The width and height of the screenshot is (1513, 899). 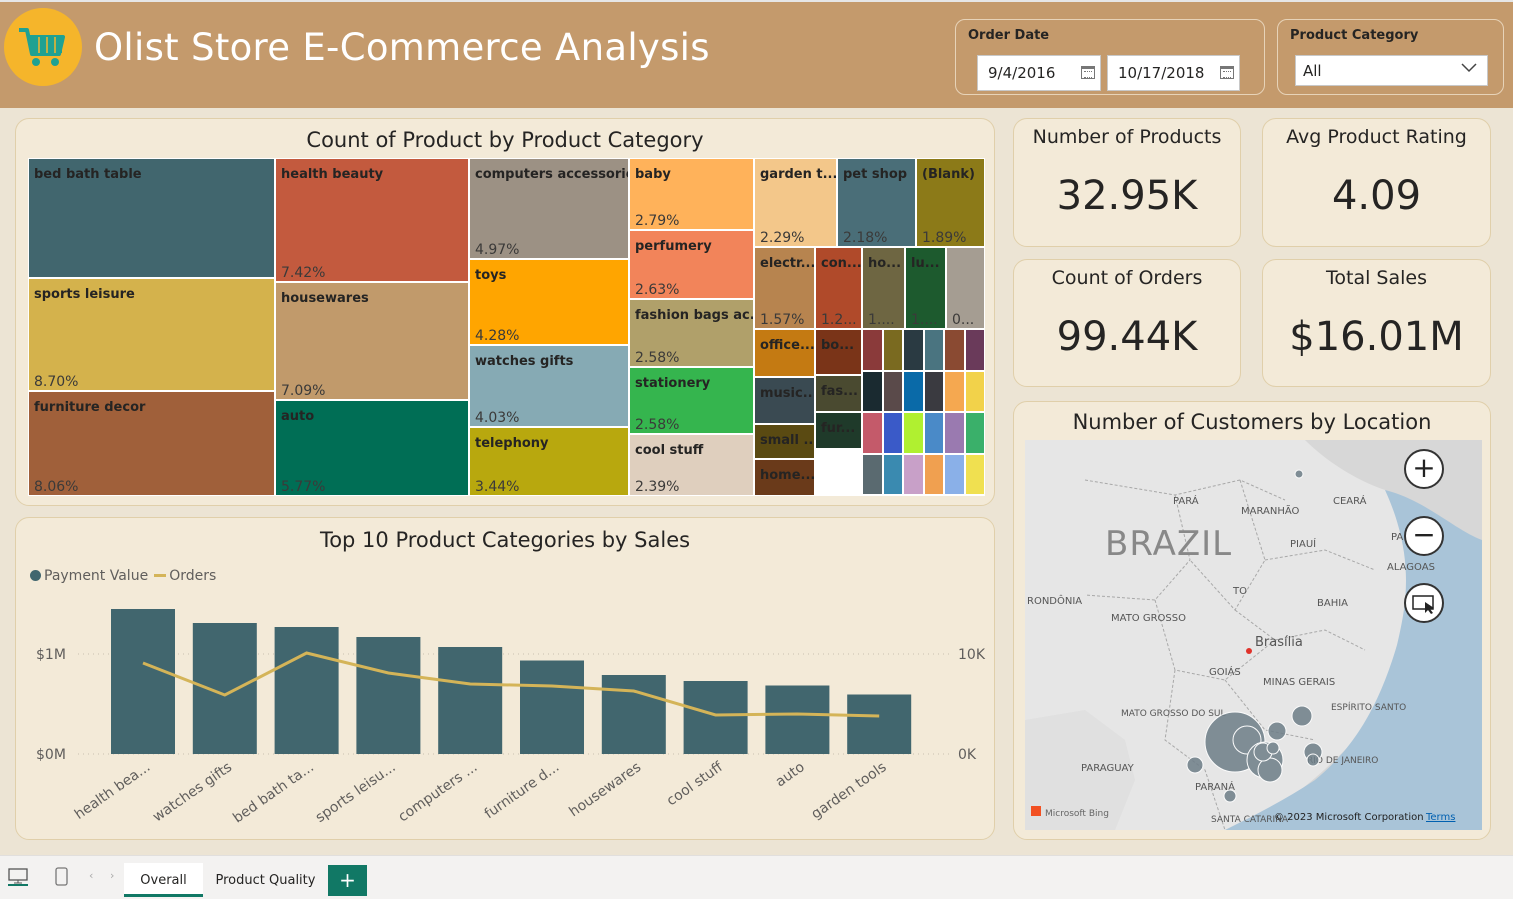 What do you see at coordinates (1039, 73) in the screenshot?
I see `date-from-input: 9/4/2016` at bounding box center [1039, 73].